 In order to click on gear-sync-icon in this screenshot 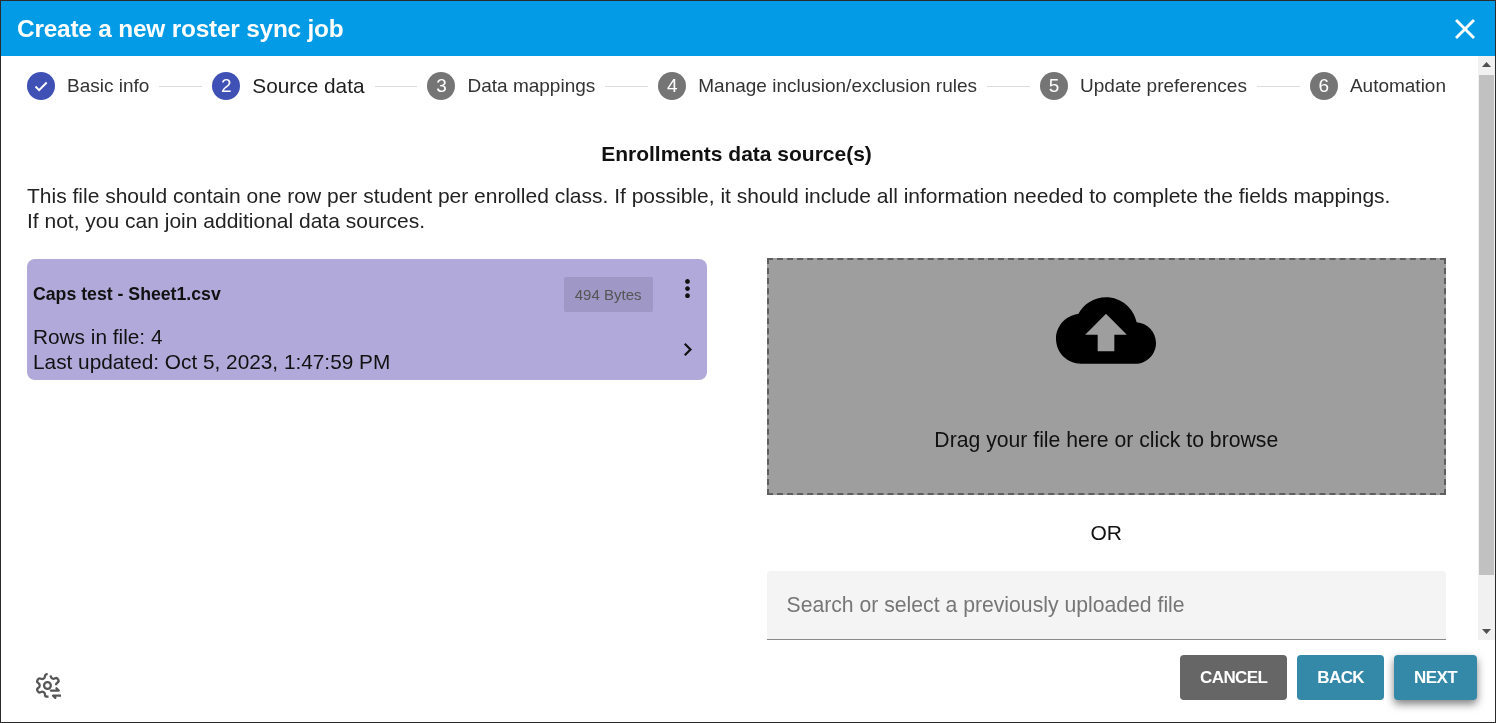, I will do `click(48, 686)`.